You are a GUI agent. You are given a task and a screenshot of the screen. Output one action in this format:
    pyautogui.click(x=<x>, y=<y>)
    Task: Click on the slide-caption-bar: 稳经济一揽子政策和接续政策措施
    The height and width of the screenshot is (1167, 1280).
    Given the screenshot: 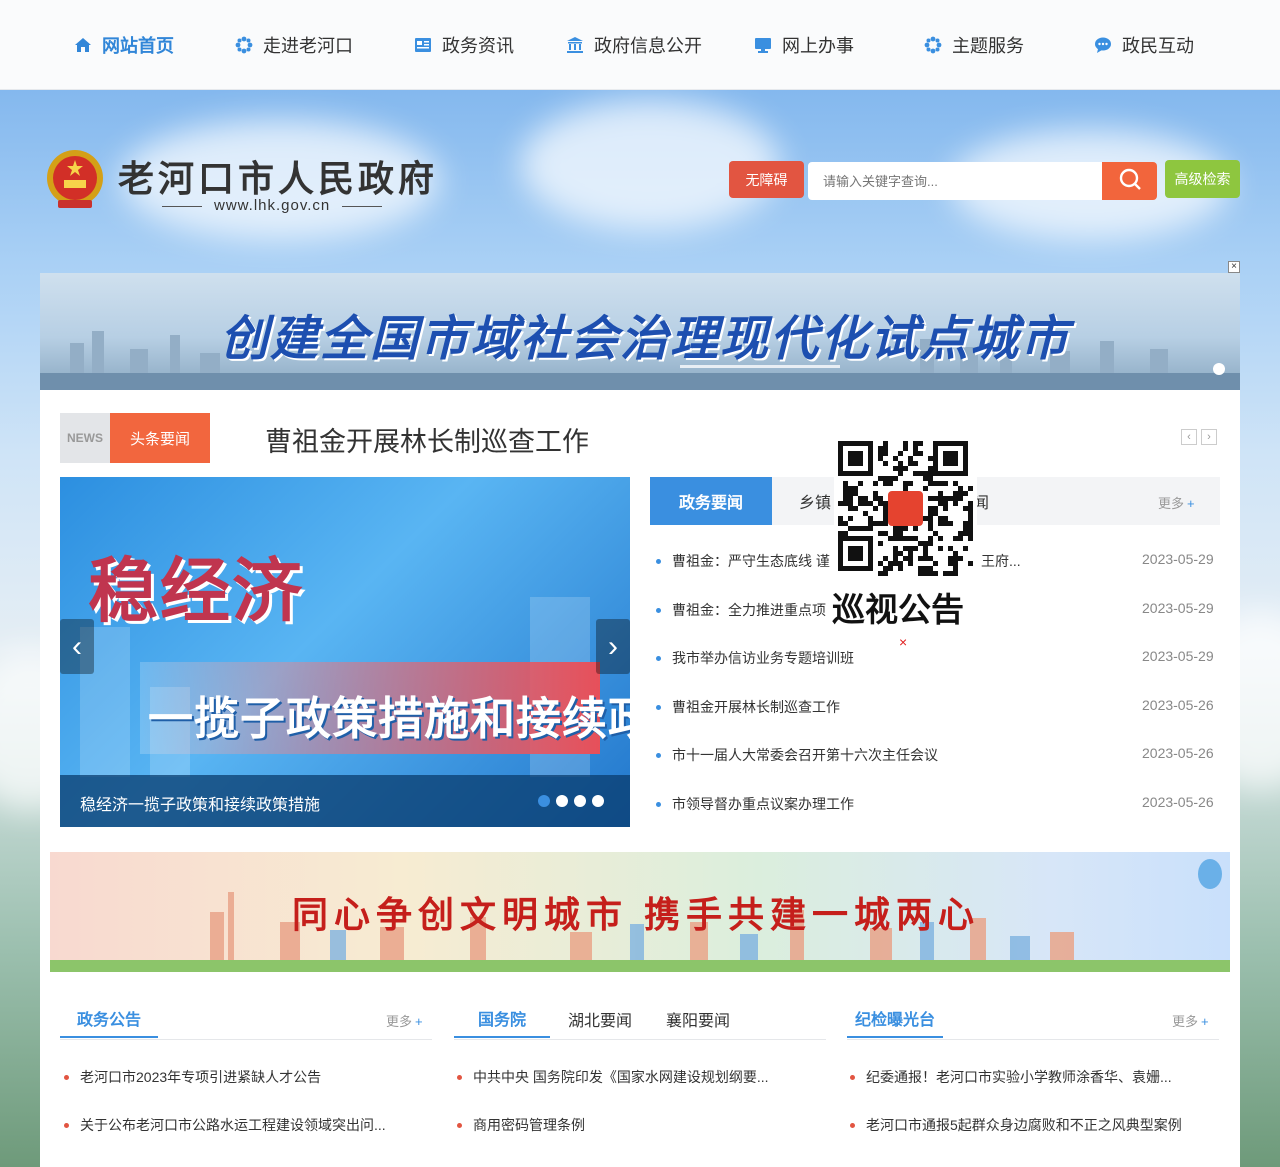 What is the action you would take?
    pyautogui.click(x=345, y=801)
    